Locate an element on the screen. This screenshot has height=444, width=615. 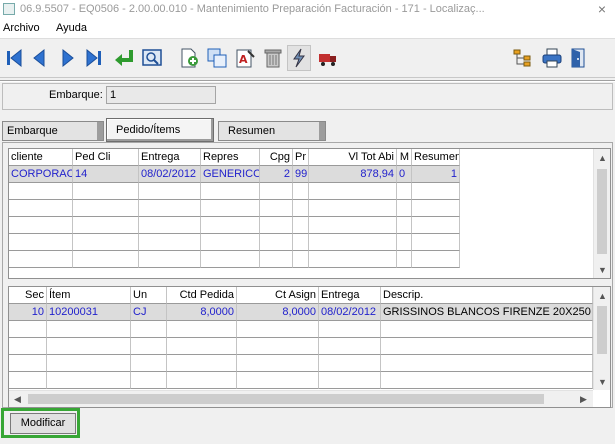
tab-pedido-items: Pedido/Ítems is located at coordinates (160, 130).